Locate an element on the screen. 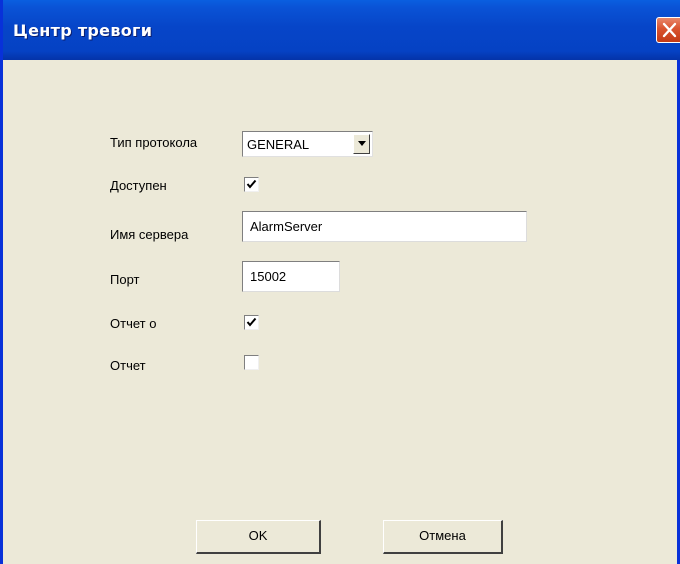 This screenshot has width=680, height=564. cancel-button: Отмена is located at coordinates (443, 537).